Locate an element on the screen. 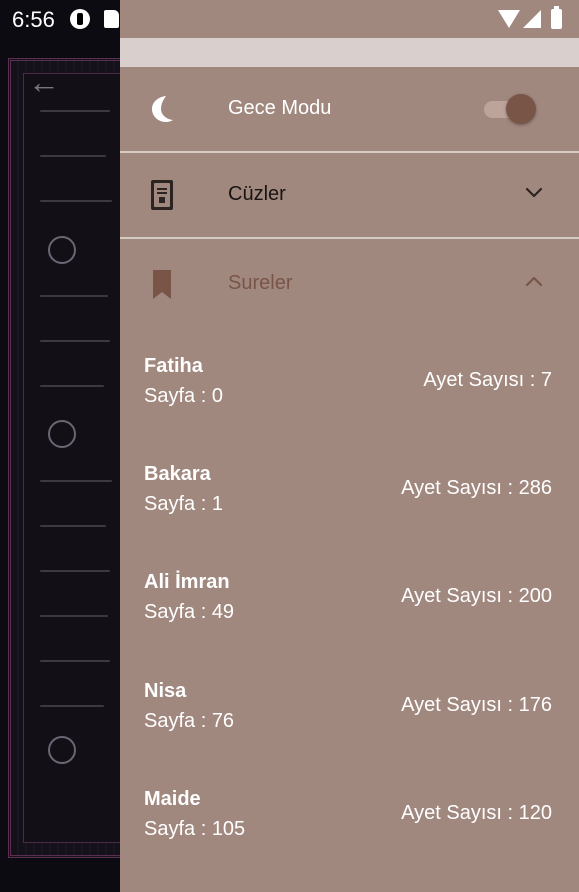 This screenshot has width=579, height=892. night-mode-toggle is located at coordinates (510, 109).